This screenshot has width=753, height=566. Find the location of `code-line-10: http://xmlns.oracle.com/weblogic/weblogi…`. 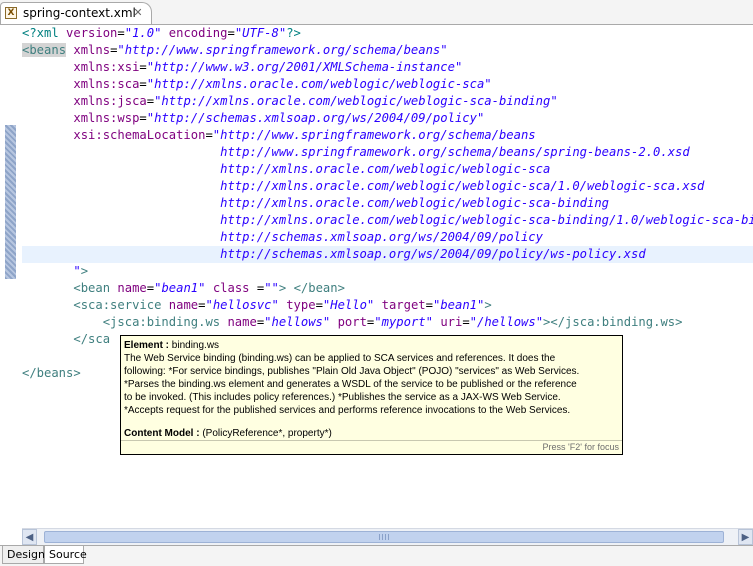

code-line-10: http://xmlns.oracle.com/weblogic/weblogi… is located at coordinates (462, 186).